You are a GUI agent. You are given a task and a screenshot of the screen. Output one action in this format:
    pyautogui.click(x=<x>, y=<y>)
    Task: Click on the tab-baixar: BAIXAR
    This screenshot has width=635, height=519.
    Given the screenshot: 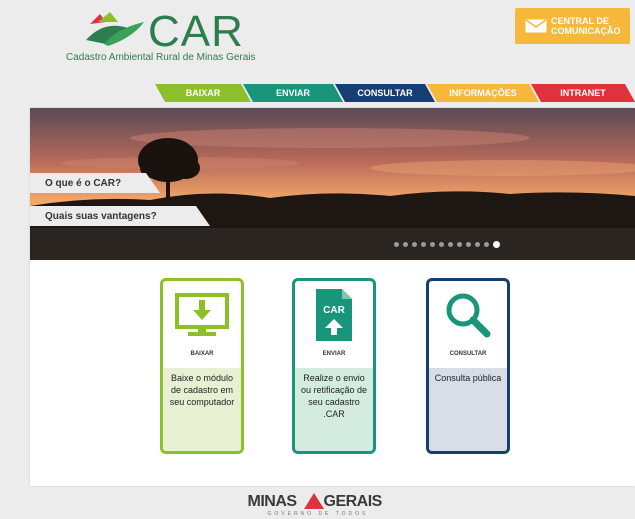 What is the action you would take?
    pyautogui.click(x=203, y=93)
    